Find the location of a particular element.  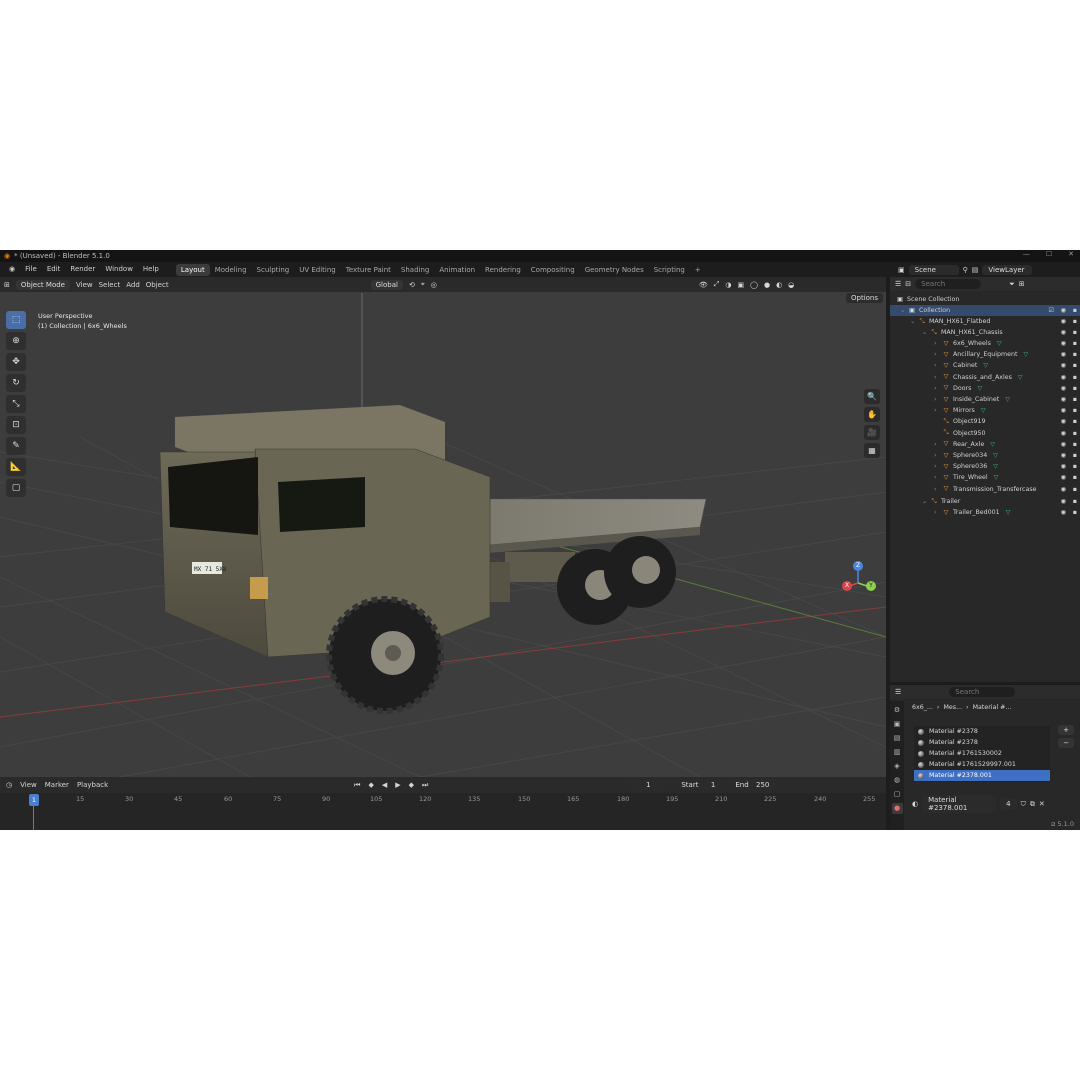

play-reverse-icon: ◀ is located at coordinates (384, 785).